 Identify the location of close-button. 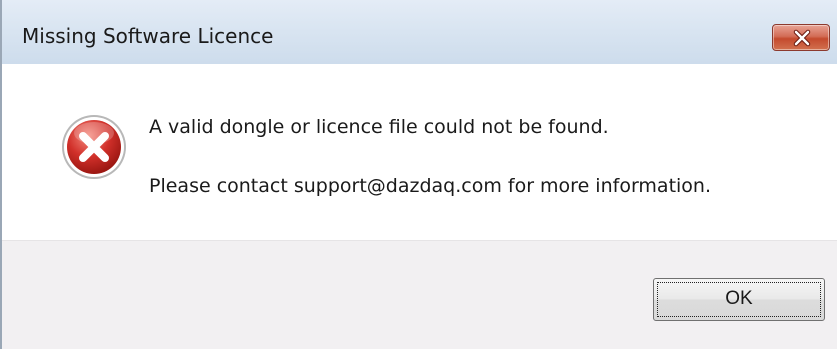
(801, 37).